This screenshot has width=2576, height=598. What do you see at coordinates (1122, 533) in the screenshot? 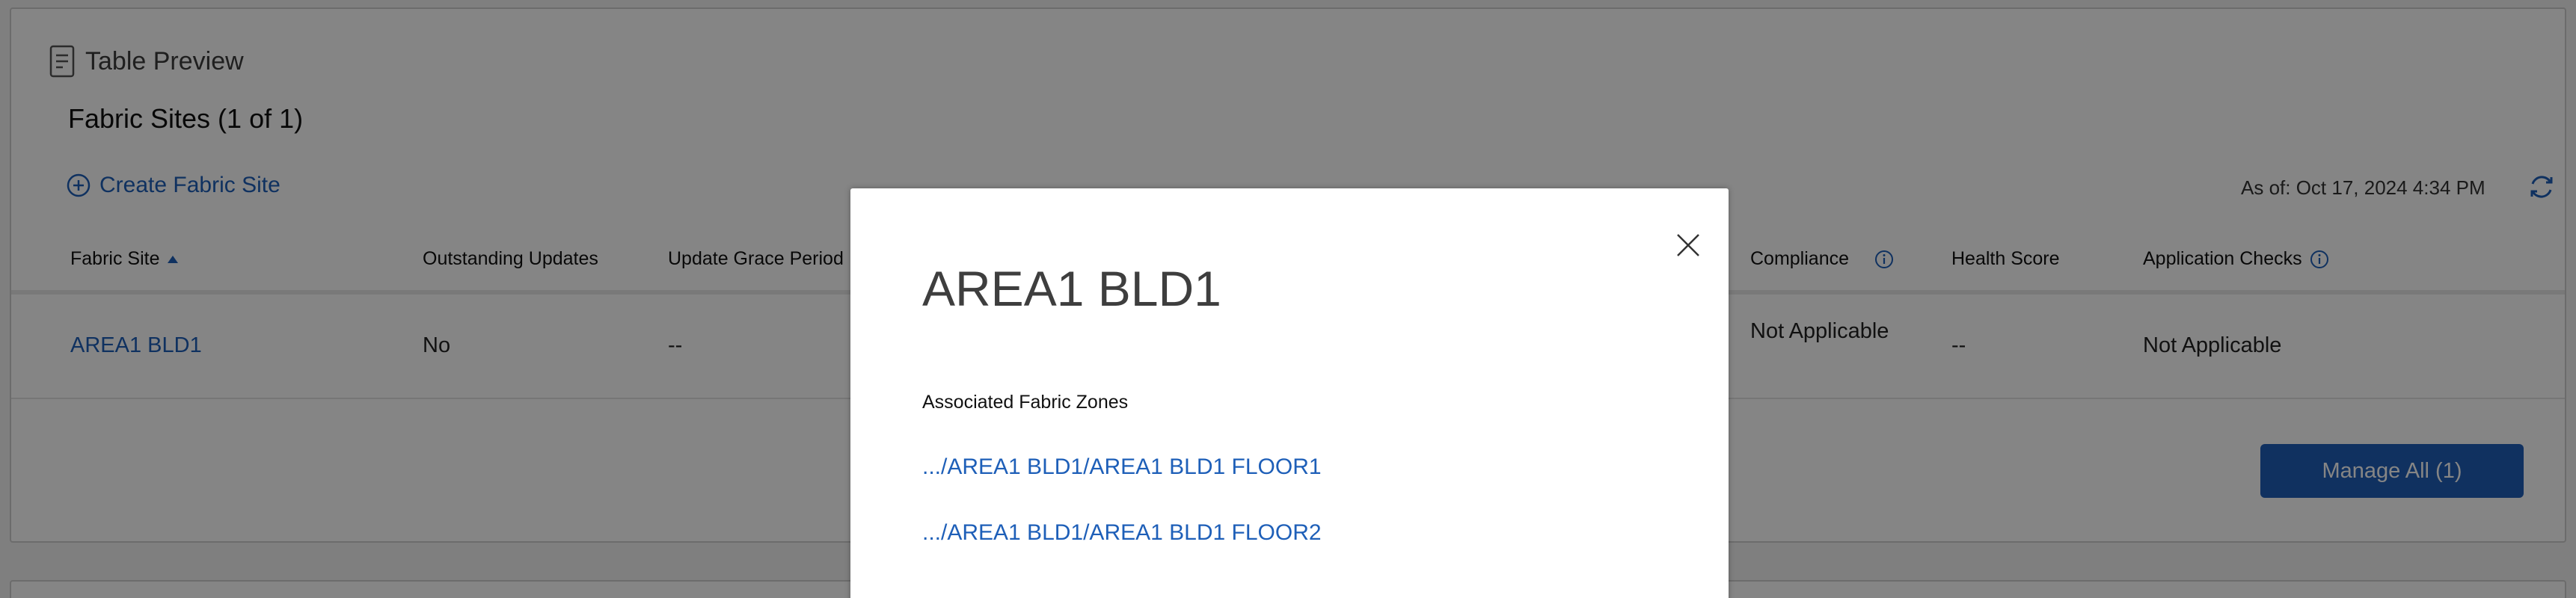
I see `fabric-zone-link: .../AREA1 BLD1/AREA1 BLD1 FLOOR2` at bounding box center [1122, 533].